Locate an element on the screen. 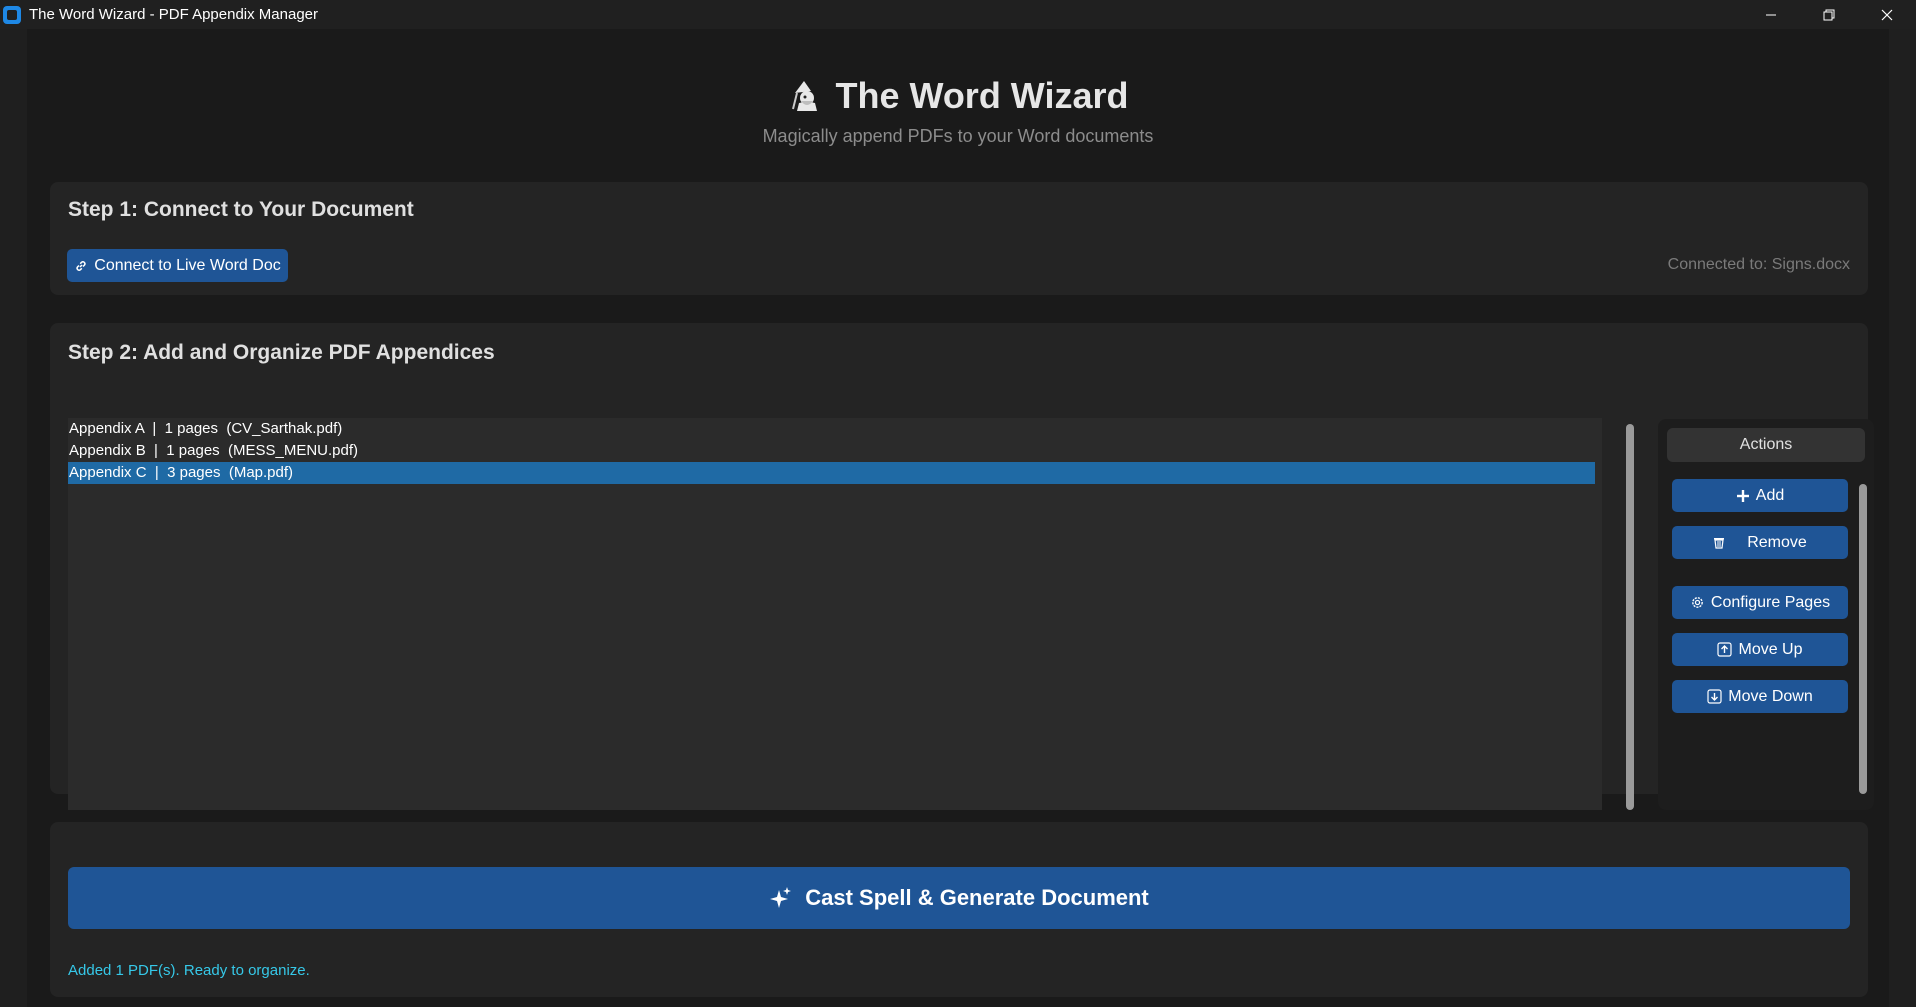 The height and width of the screenshot is (1007, 1916). restore-button is located at coordinates (1829, 14).